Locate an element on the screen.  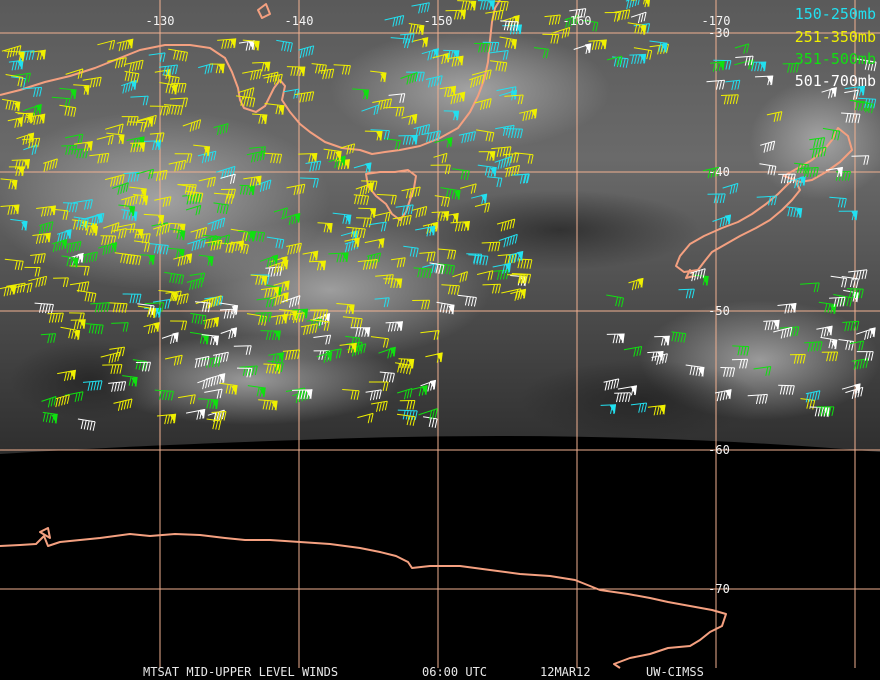
legend-entry: 351-500mb is located at coordinates (835, 59).